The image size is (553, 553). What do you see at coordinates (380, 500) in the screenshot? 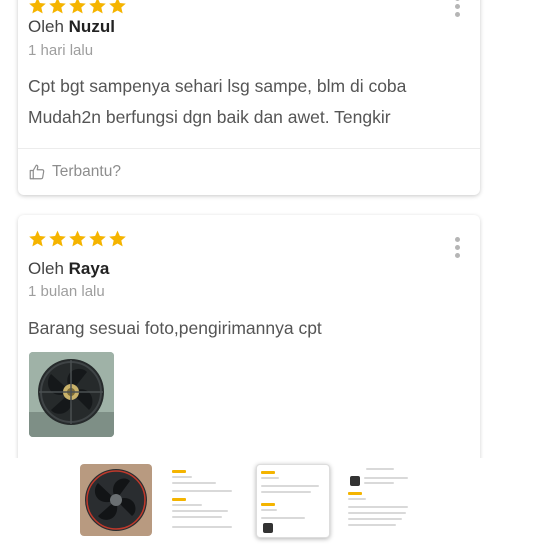
I see `thumbnail-product-screenshot` at bounding box center [380, 500].